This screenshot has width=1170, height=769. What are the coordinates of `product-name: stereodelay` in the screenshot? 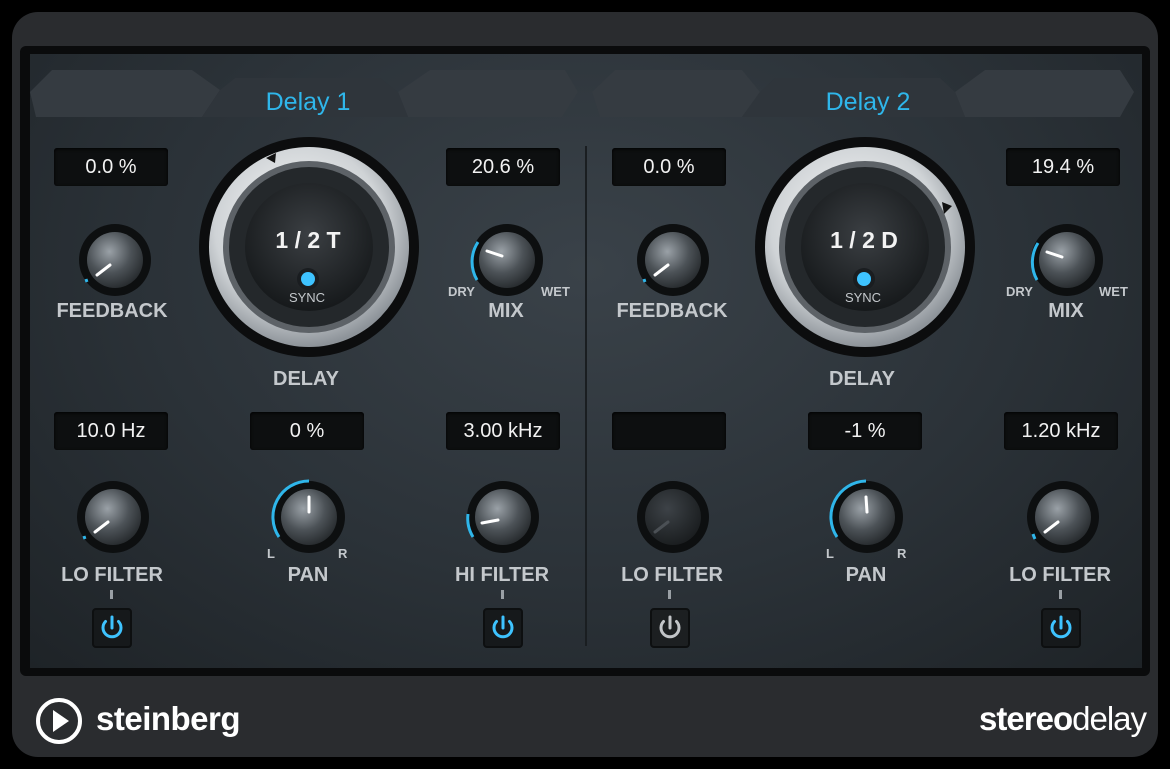 It's located at (1063, 719).